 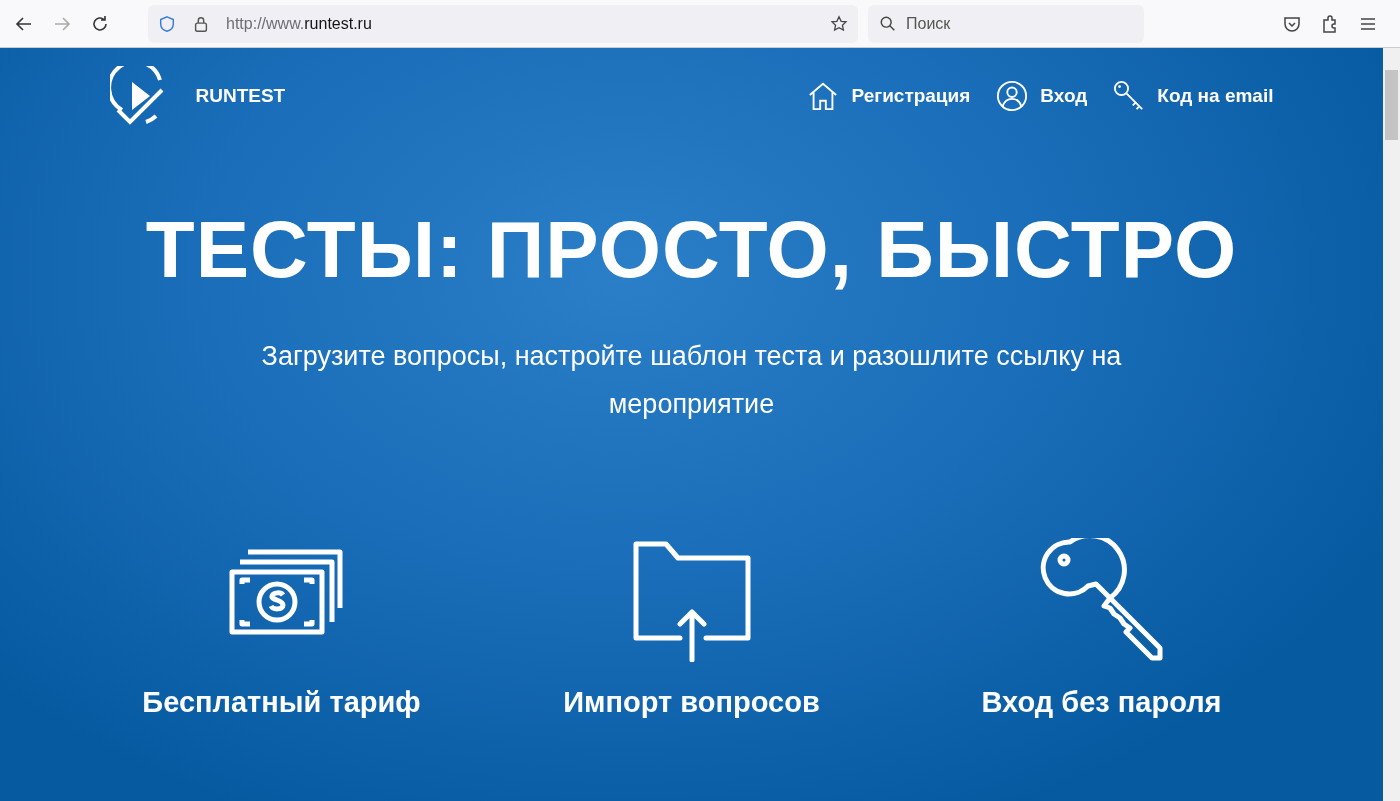 What do you see at coordinates (691, 702) in the screenshot?
I see `feature-title: Импорт вопросов` at bounding box center [691, 702].